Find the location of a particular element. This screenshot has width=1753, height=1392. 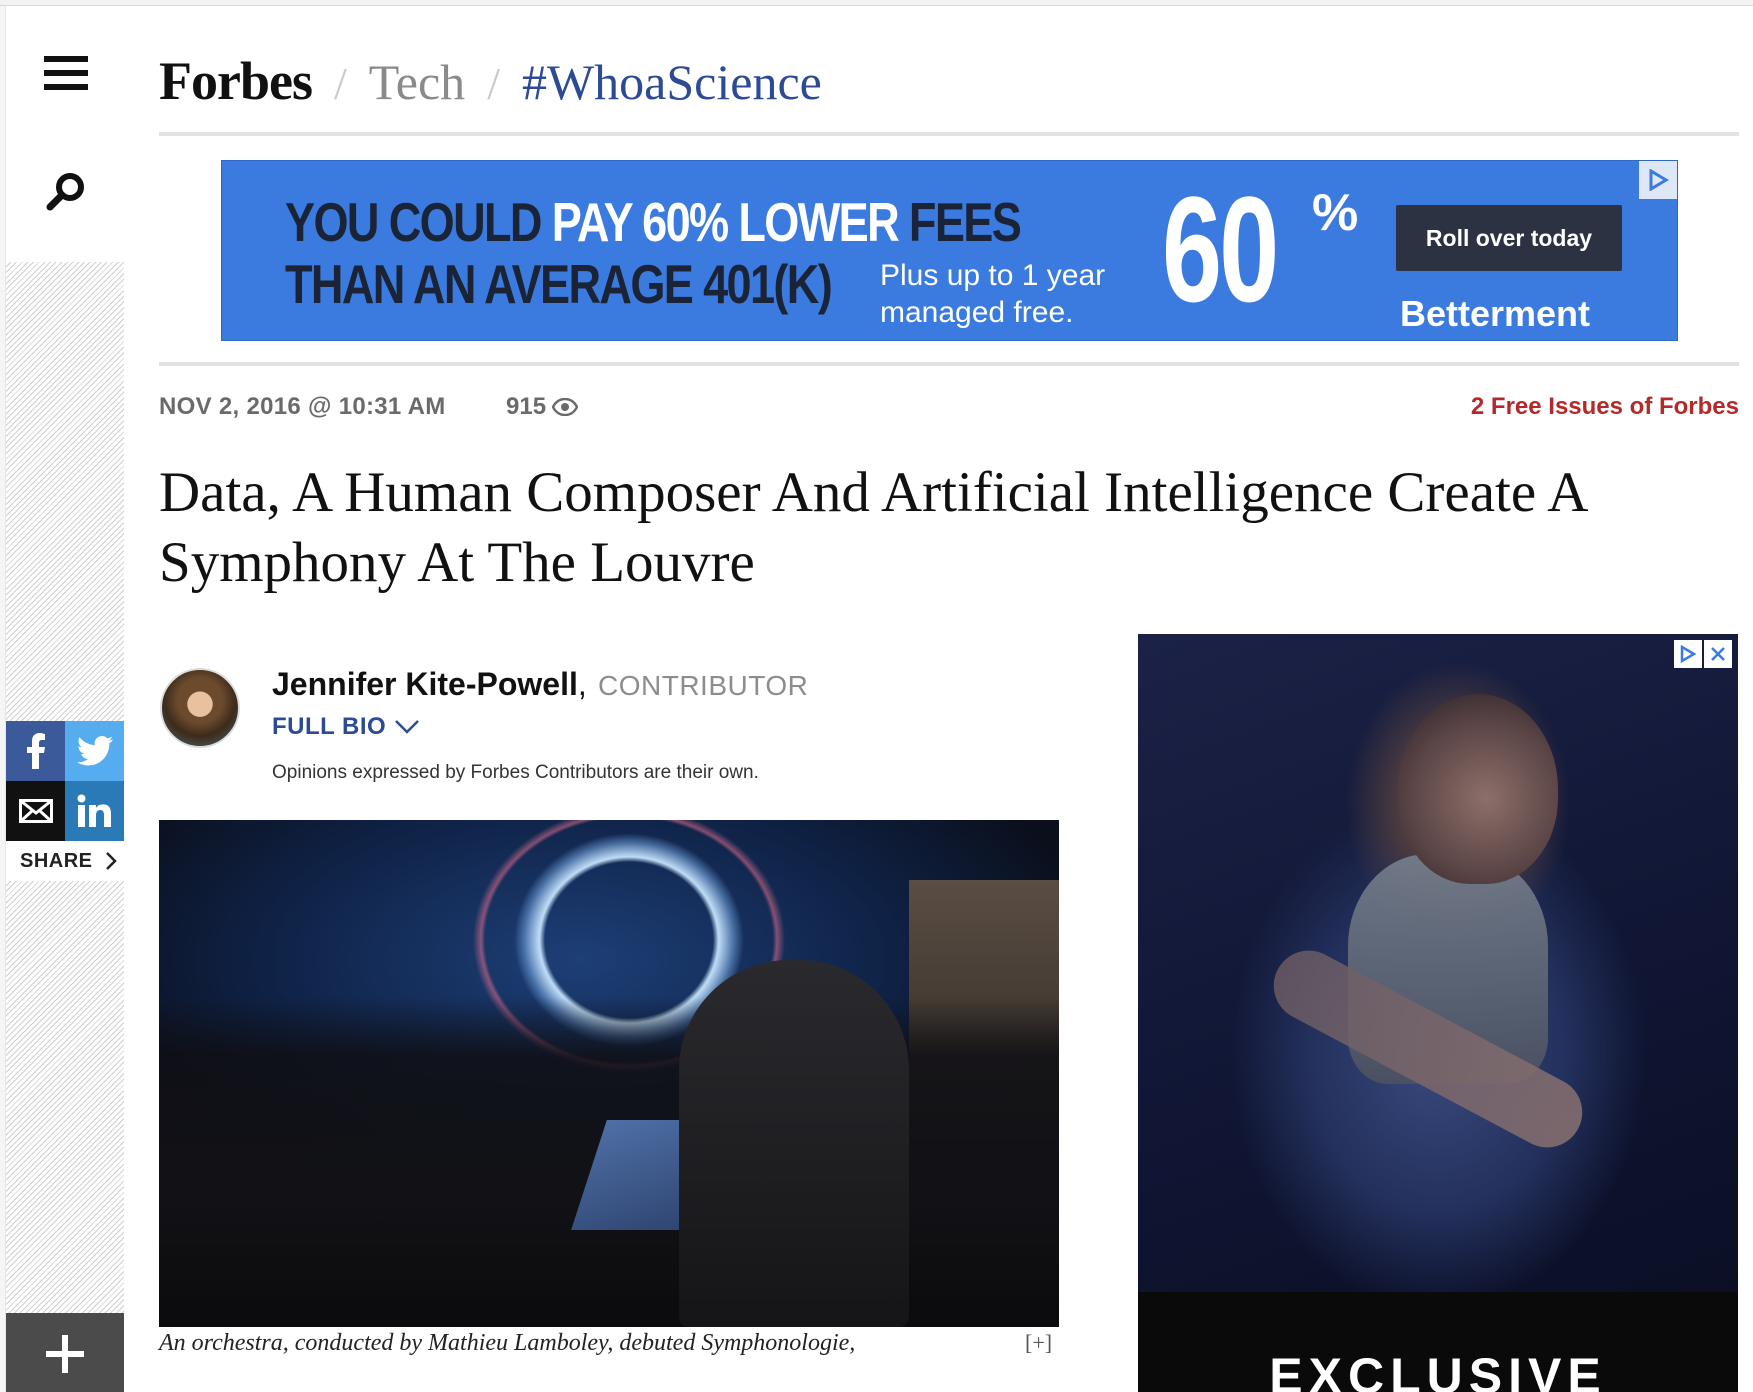

ad-big-number: 60 is located at coordinates (1220, 249).